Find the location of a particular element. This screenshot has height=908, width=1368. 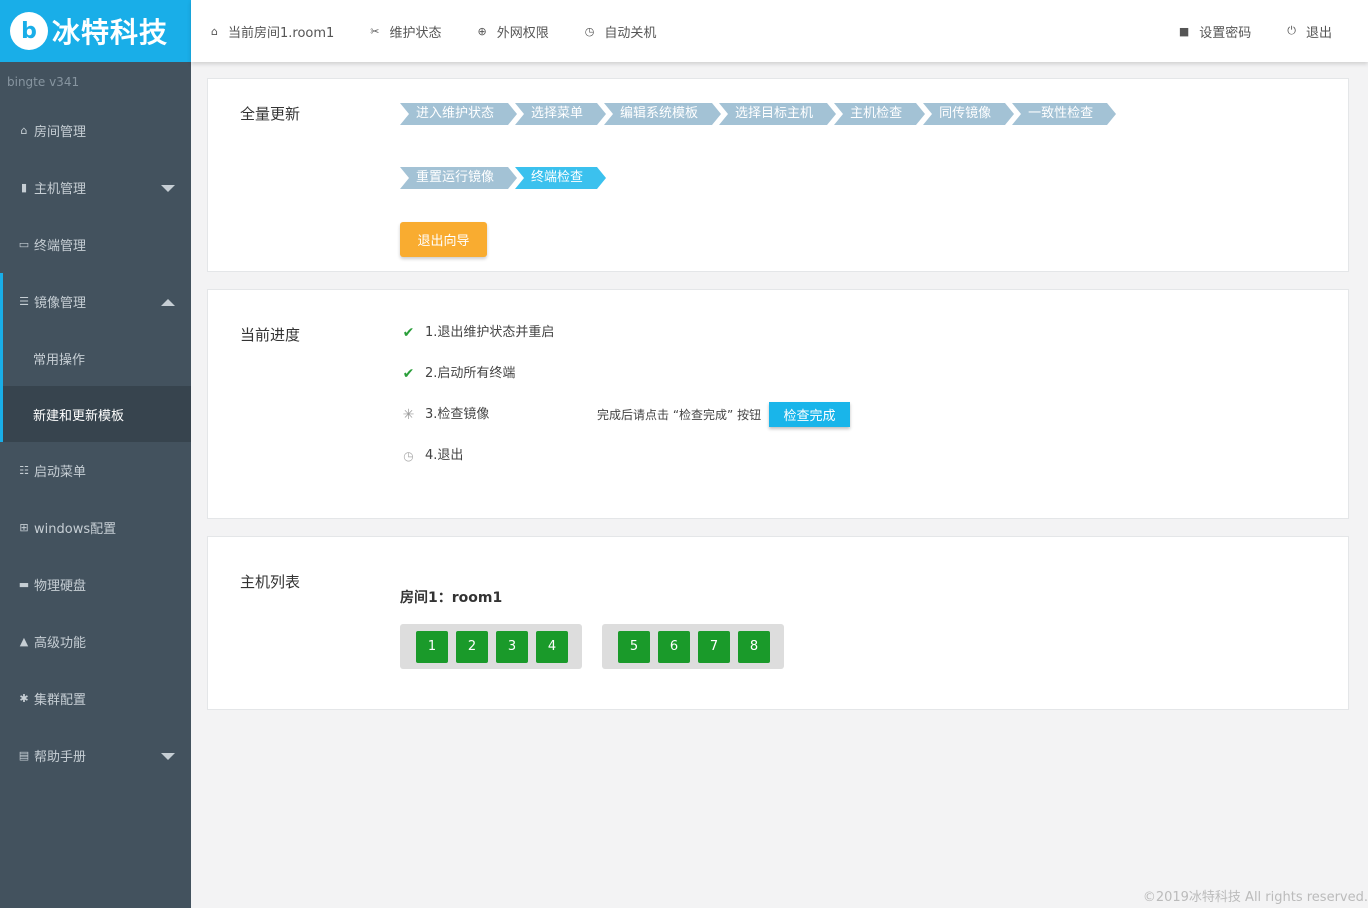

wizard-step: 选择目标主机 is located at coordinates (778, 114).